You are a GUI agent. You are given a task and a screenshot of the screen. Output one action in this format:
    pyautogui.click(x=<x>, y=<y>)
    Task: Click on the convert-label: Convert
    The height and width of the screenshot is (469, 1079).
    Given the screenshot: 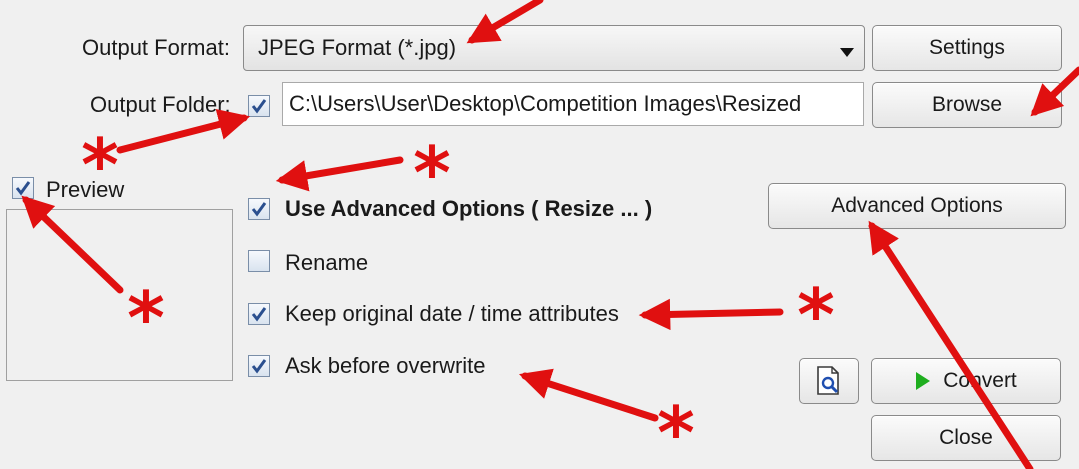 What is the action you would take?
    pyautogui.click(x=980, y=380)
    